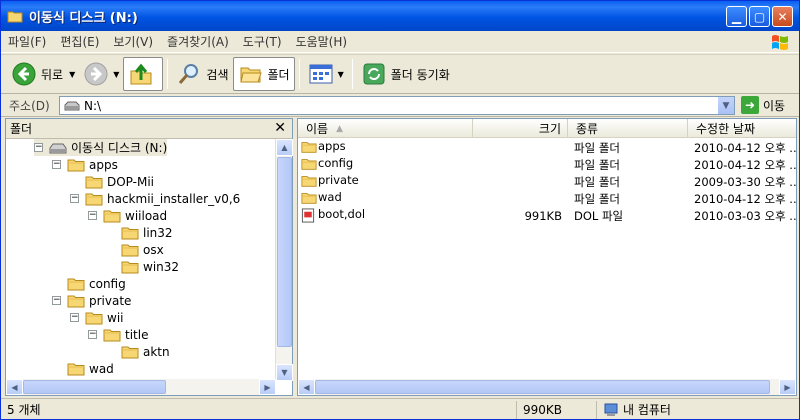 This screenshot has width=800, height=420. I want to click on menu-favorites: 즐겨찾기(A), so click(198, 41).